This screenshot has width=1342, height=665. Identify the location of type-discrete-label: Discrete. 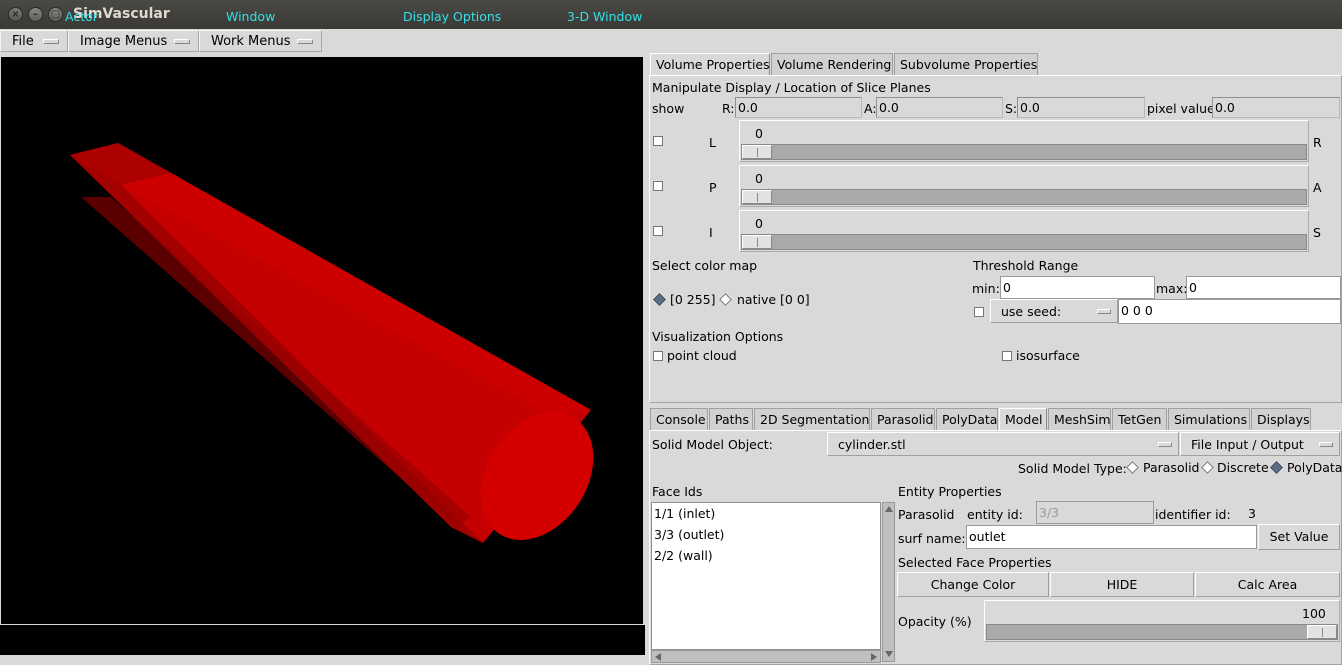
(1243, 467).